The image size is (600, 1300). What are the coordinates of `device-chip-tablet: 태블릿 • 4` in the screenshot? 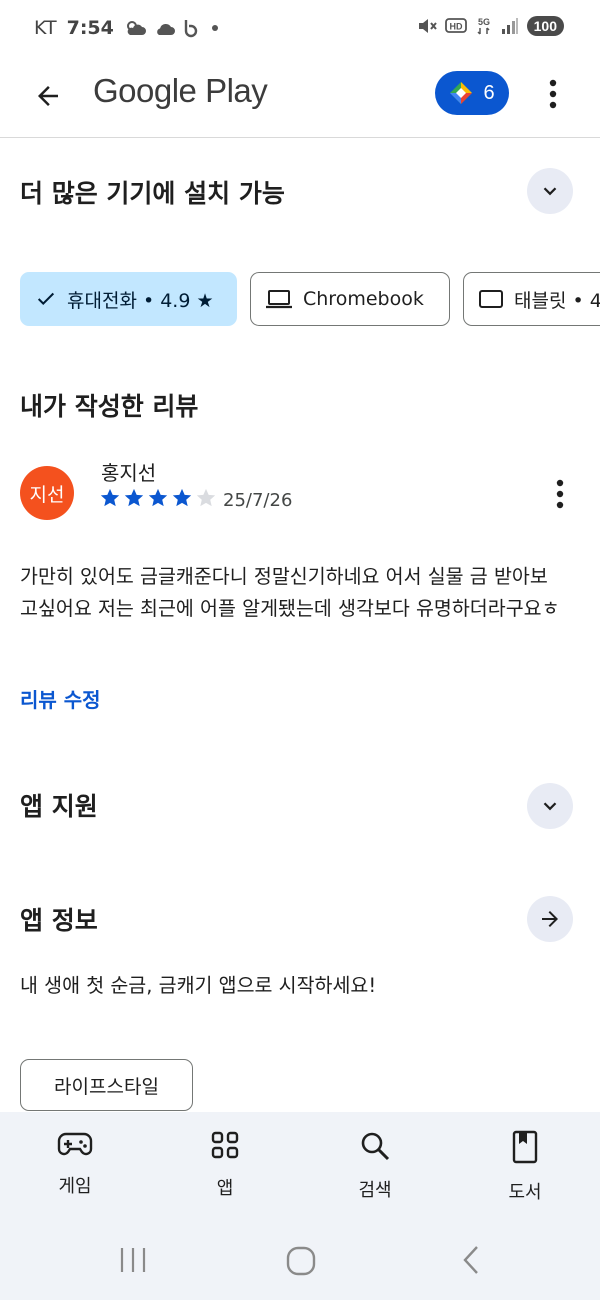 It's located at (531, 299).